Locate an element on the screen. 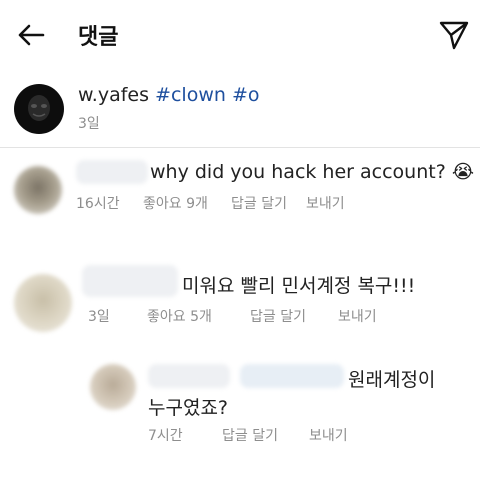 This screenshot has height=480, width=480. post-author-avatar is located at coordinates (39, 109).